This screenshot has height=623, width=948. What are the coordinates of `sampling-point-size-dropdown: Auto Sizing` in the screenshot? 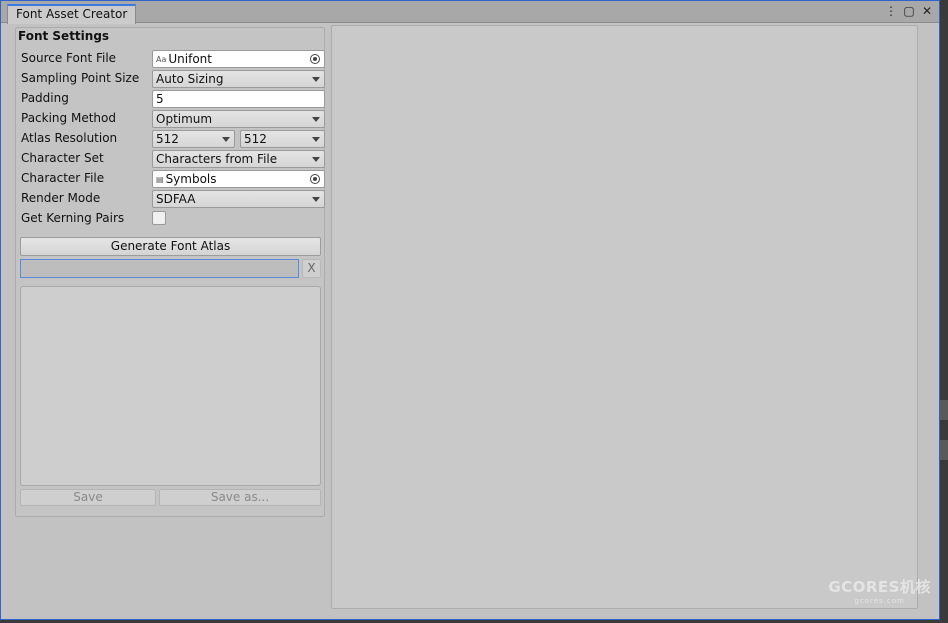 It's located at (238, 79).